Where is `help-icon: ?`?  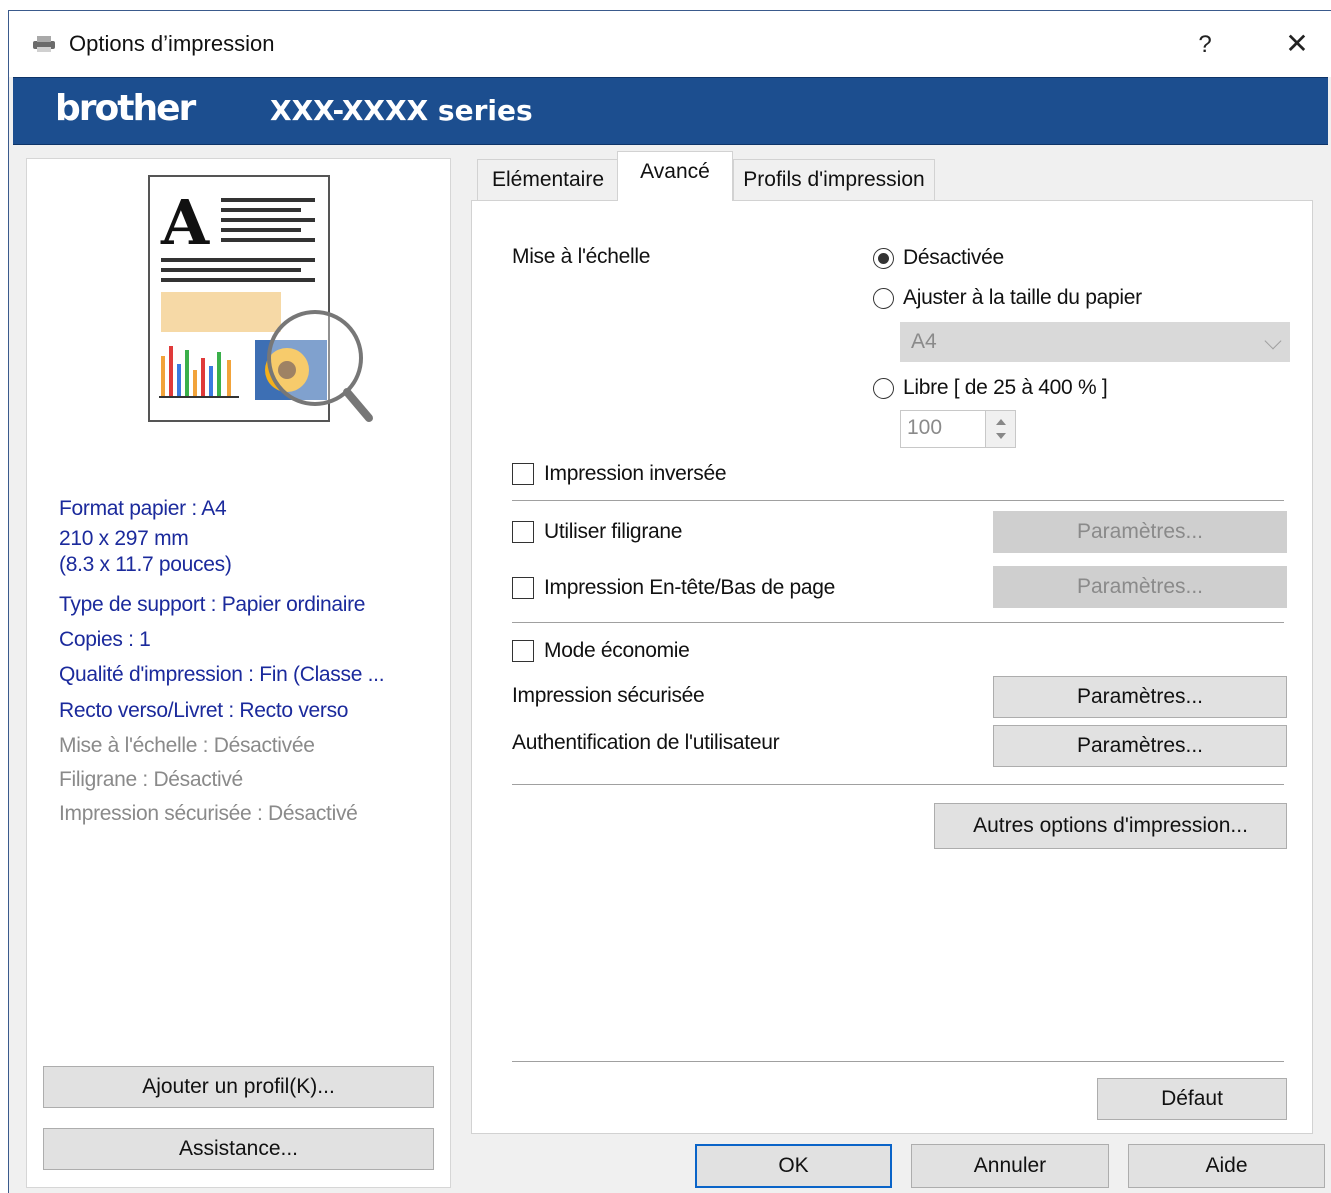 help-icon: ? is located at coordinates (1205, 45).